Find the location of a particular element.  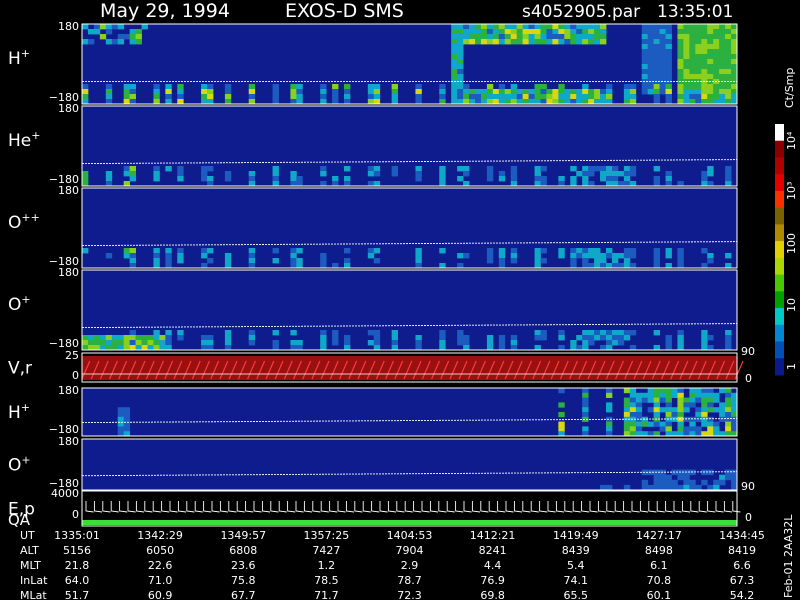

y-tick-bottom: 0 is located at coordinates (75, 375).